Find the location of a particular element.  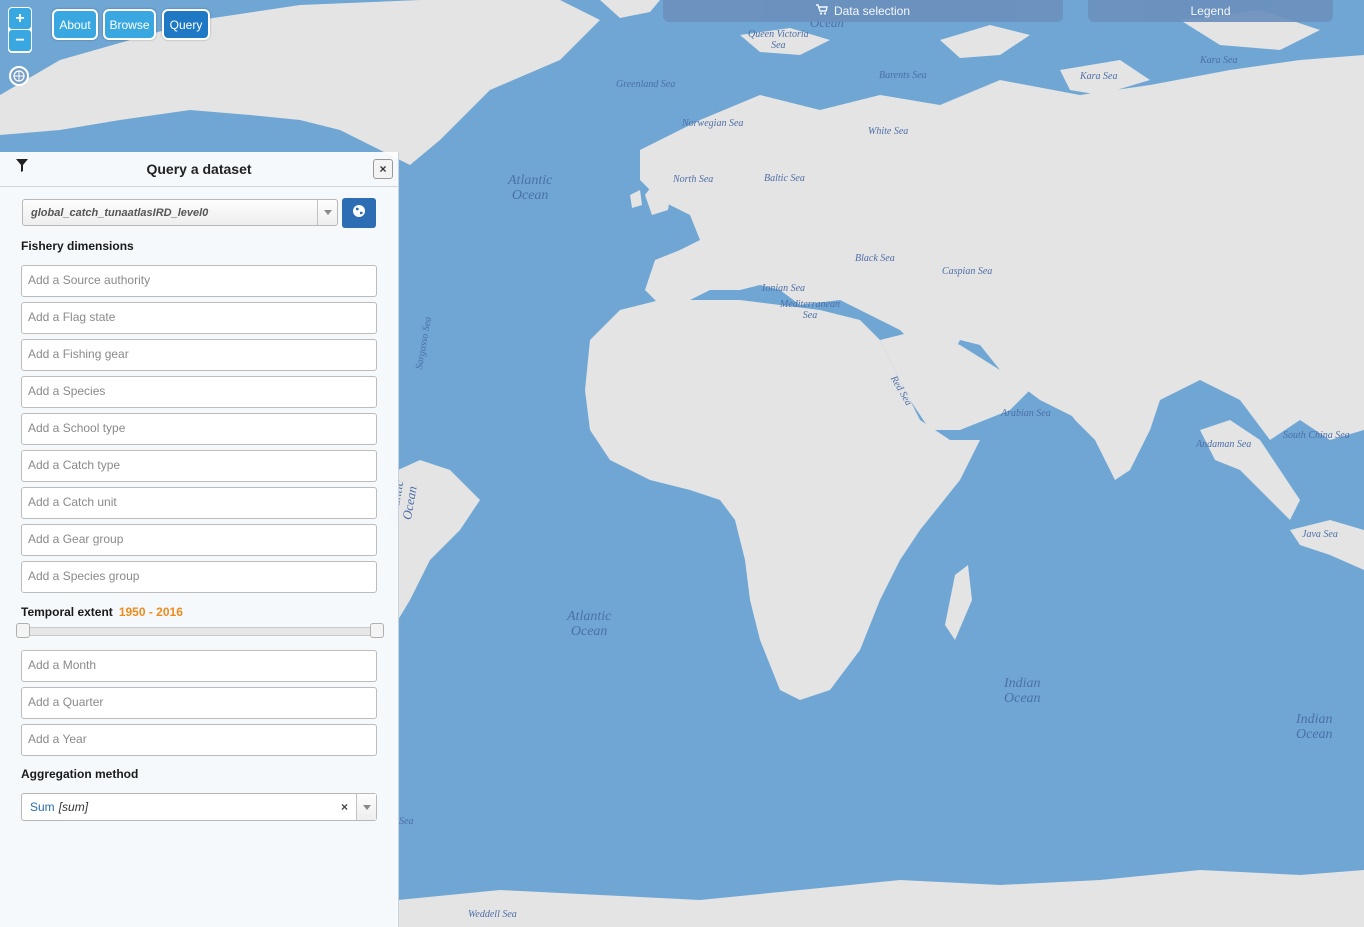

data-selection-tab: Data selection is located at coordinates (863, 11).